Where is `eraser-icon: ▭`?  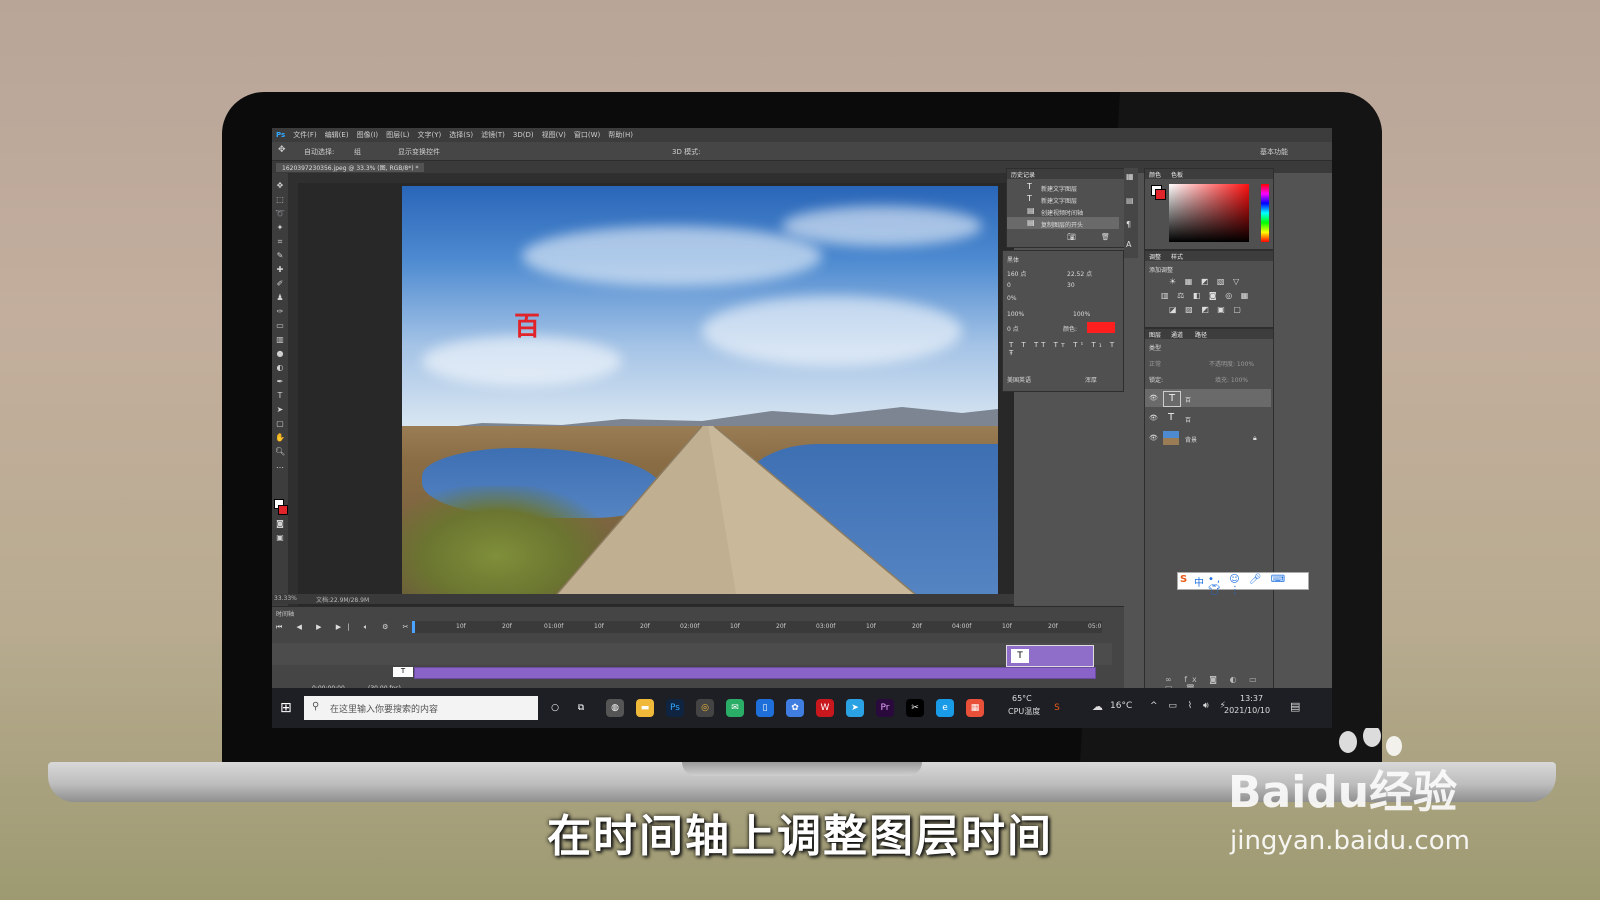
eraser-icon: ▭ is located at coordinates (280, 326).